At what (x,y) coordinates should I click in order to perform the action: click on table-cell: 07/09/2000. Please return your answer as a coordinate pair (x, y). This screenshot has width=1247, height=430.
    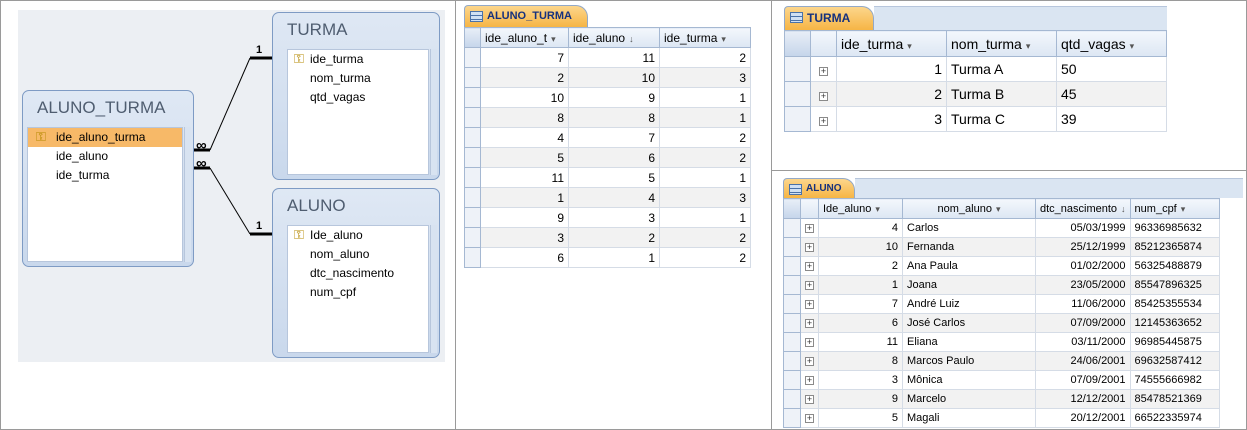
    Looking at the image, I should click on (1083, 323).